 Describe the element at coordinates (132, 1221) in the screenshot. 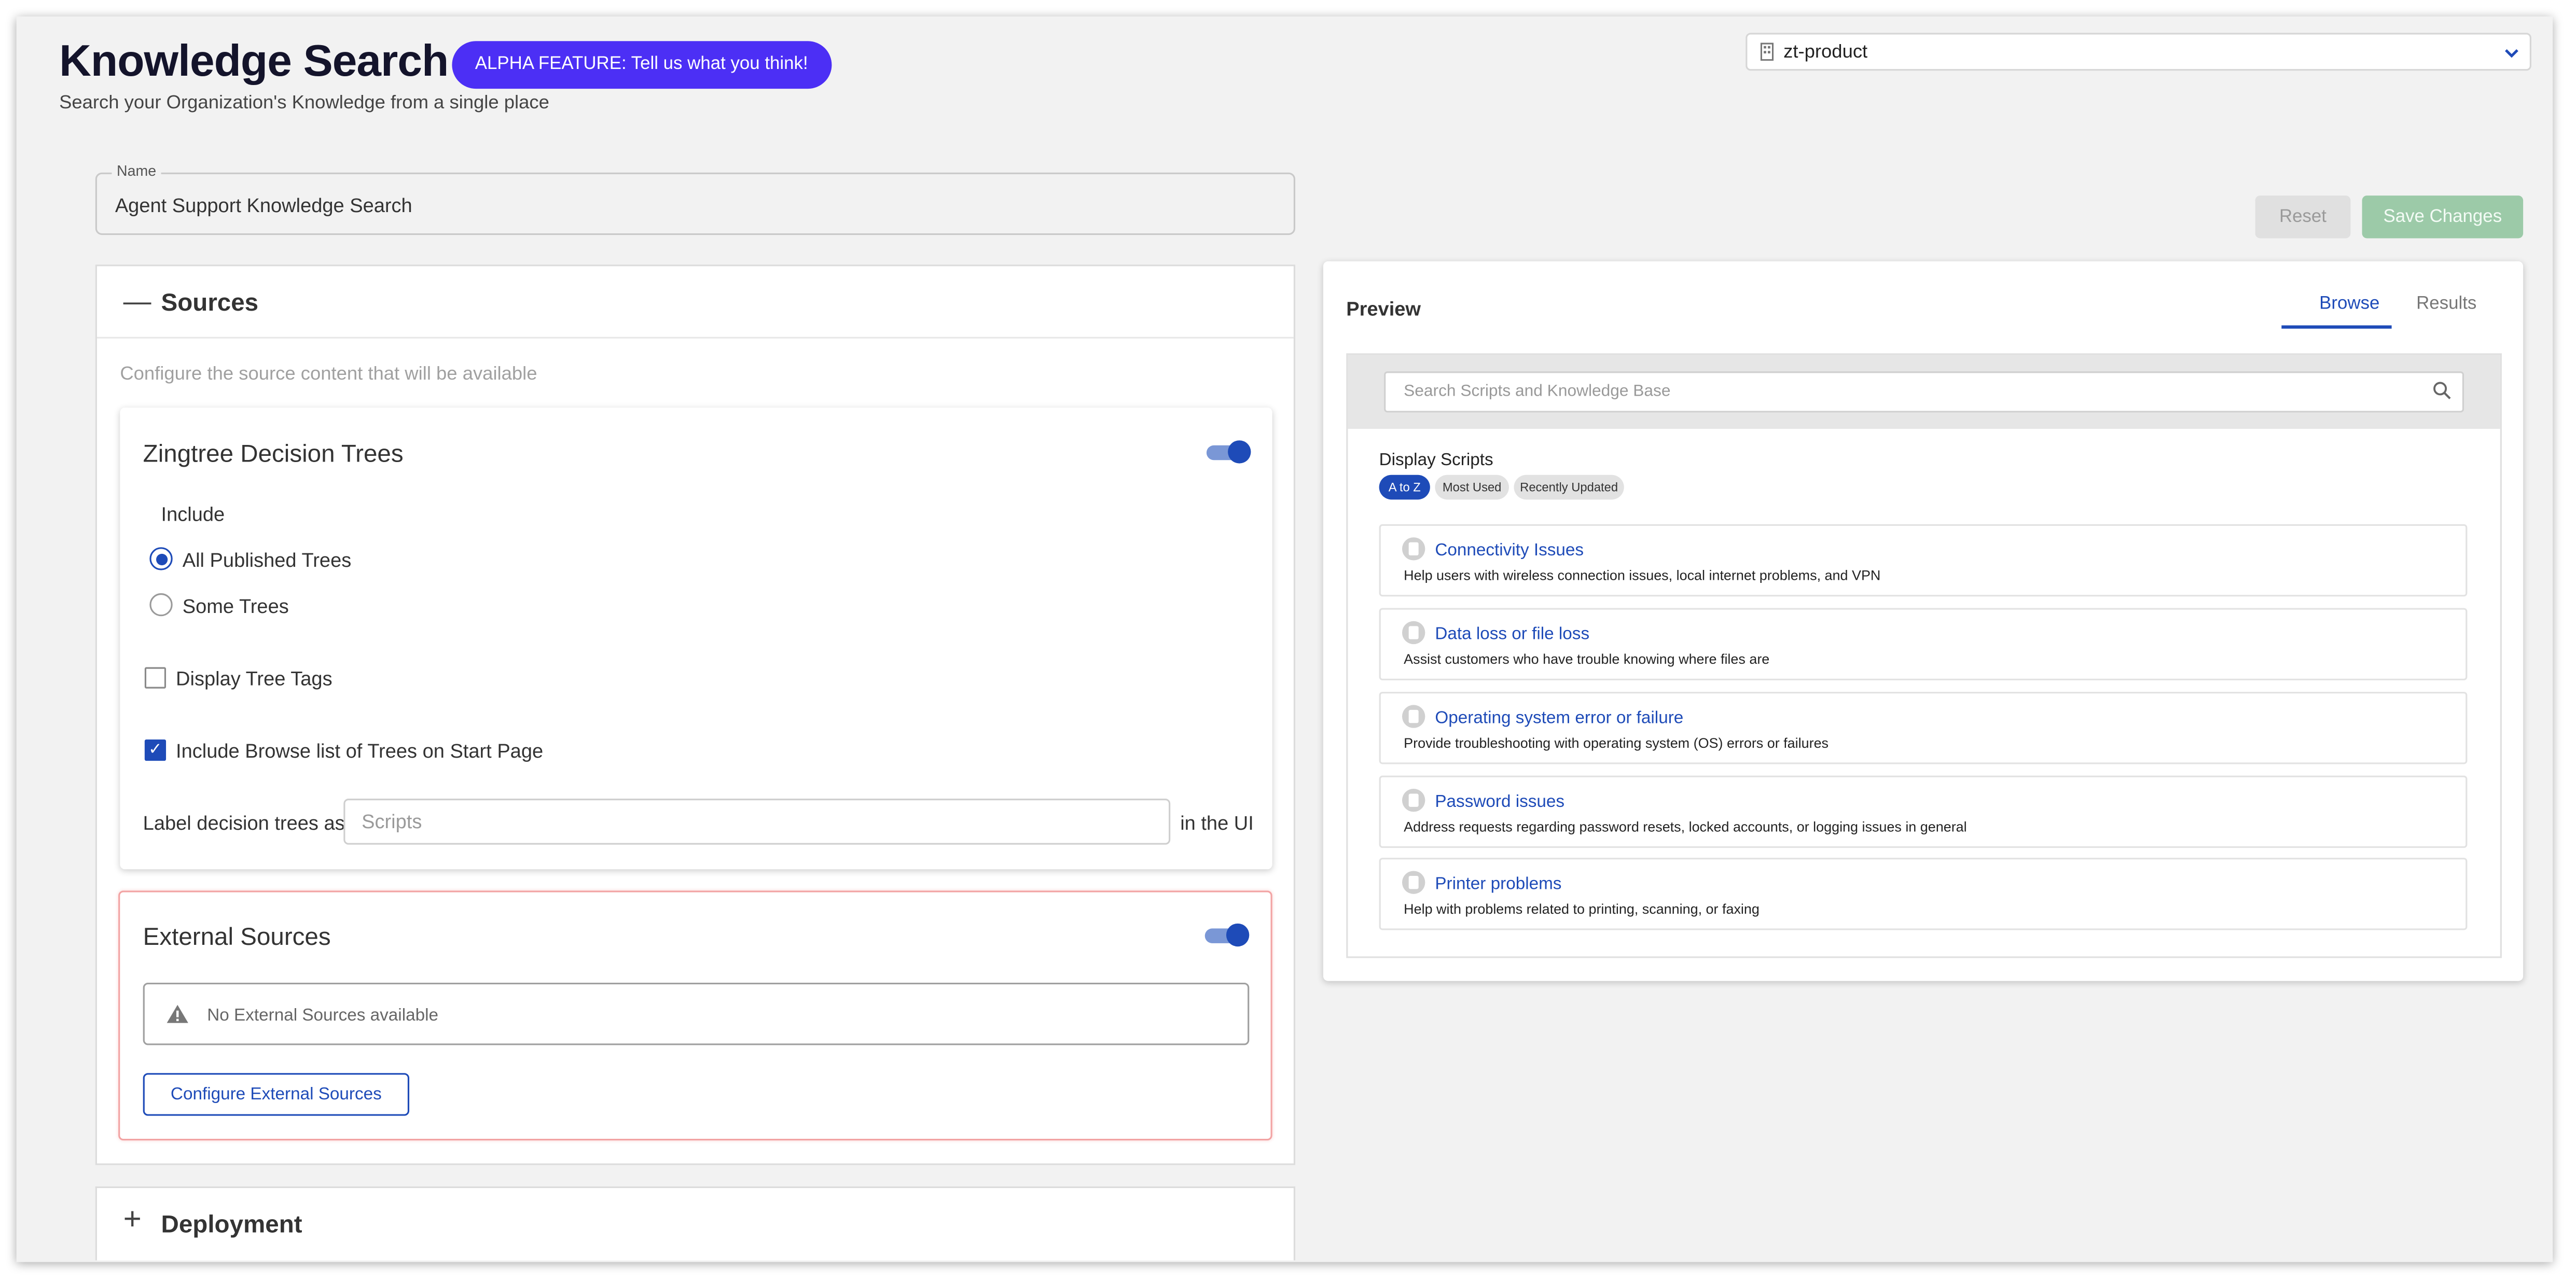

I see `expand-icon: +` at that location.